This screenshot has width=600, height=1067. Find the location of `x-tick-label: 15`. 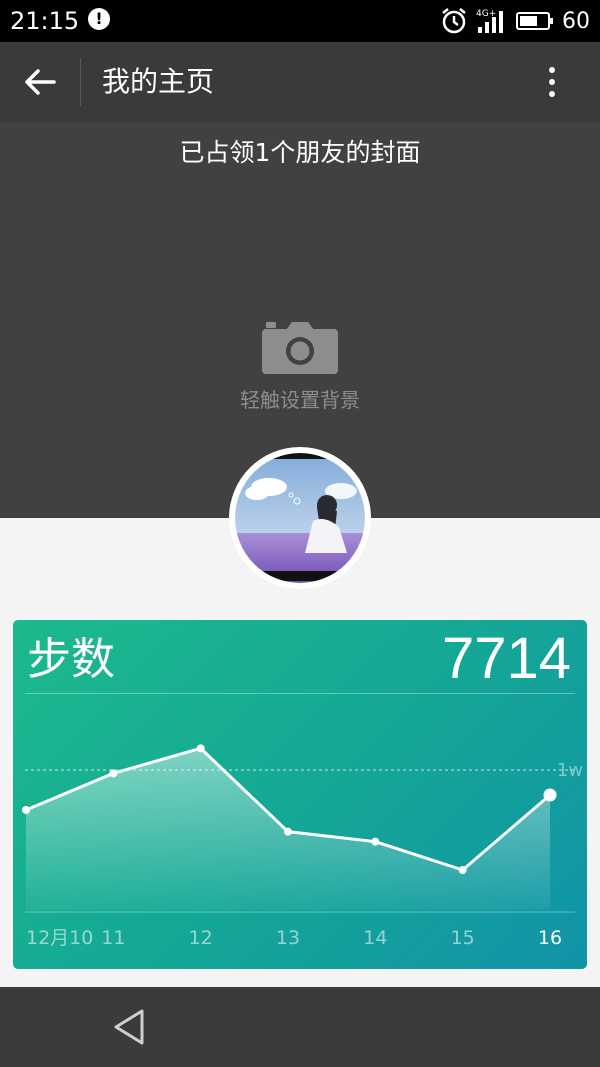

x-tick-label: 15 is located at coordinates (463, 938).